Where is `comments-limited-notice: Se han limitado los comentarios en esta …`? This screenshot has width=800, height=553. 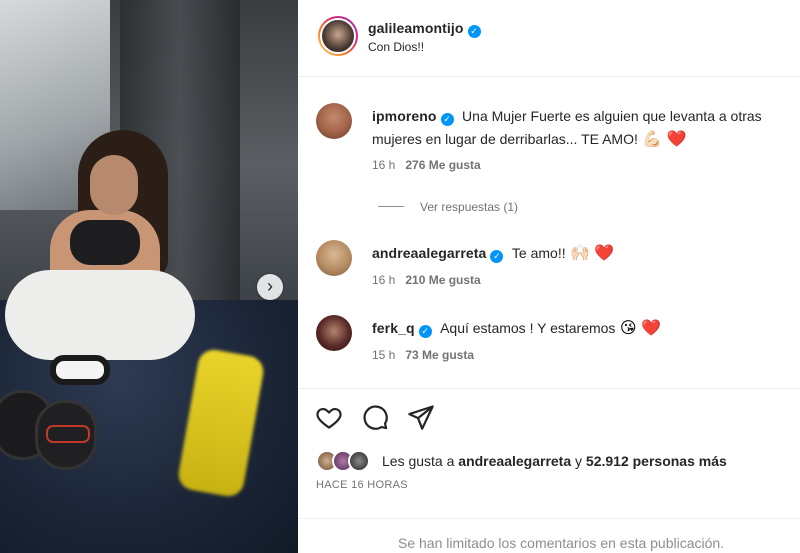
comments-limited-notice: Se han limitado los comentarios en esta … is located at coordinates (561, 543).